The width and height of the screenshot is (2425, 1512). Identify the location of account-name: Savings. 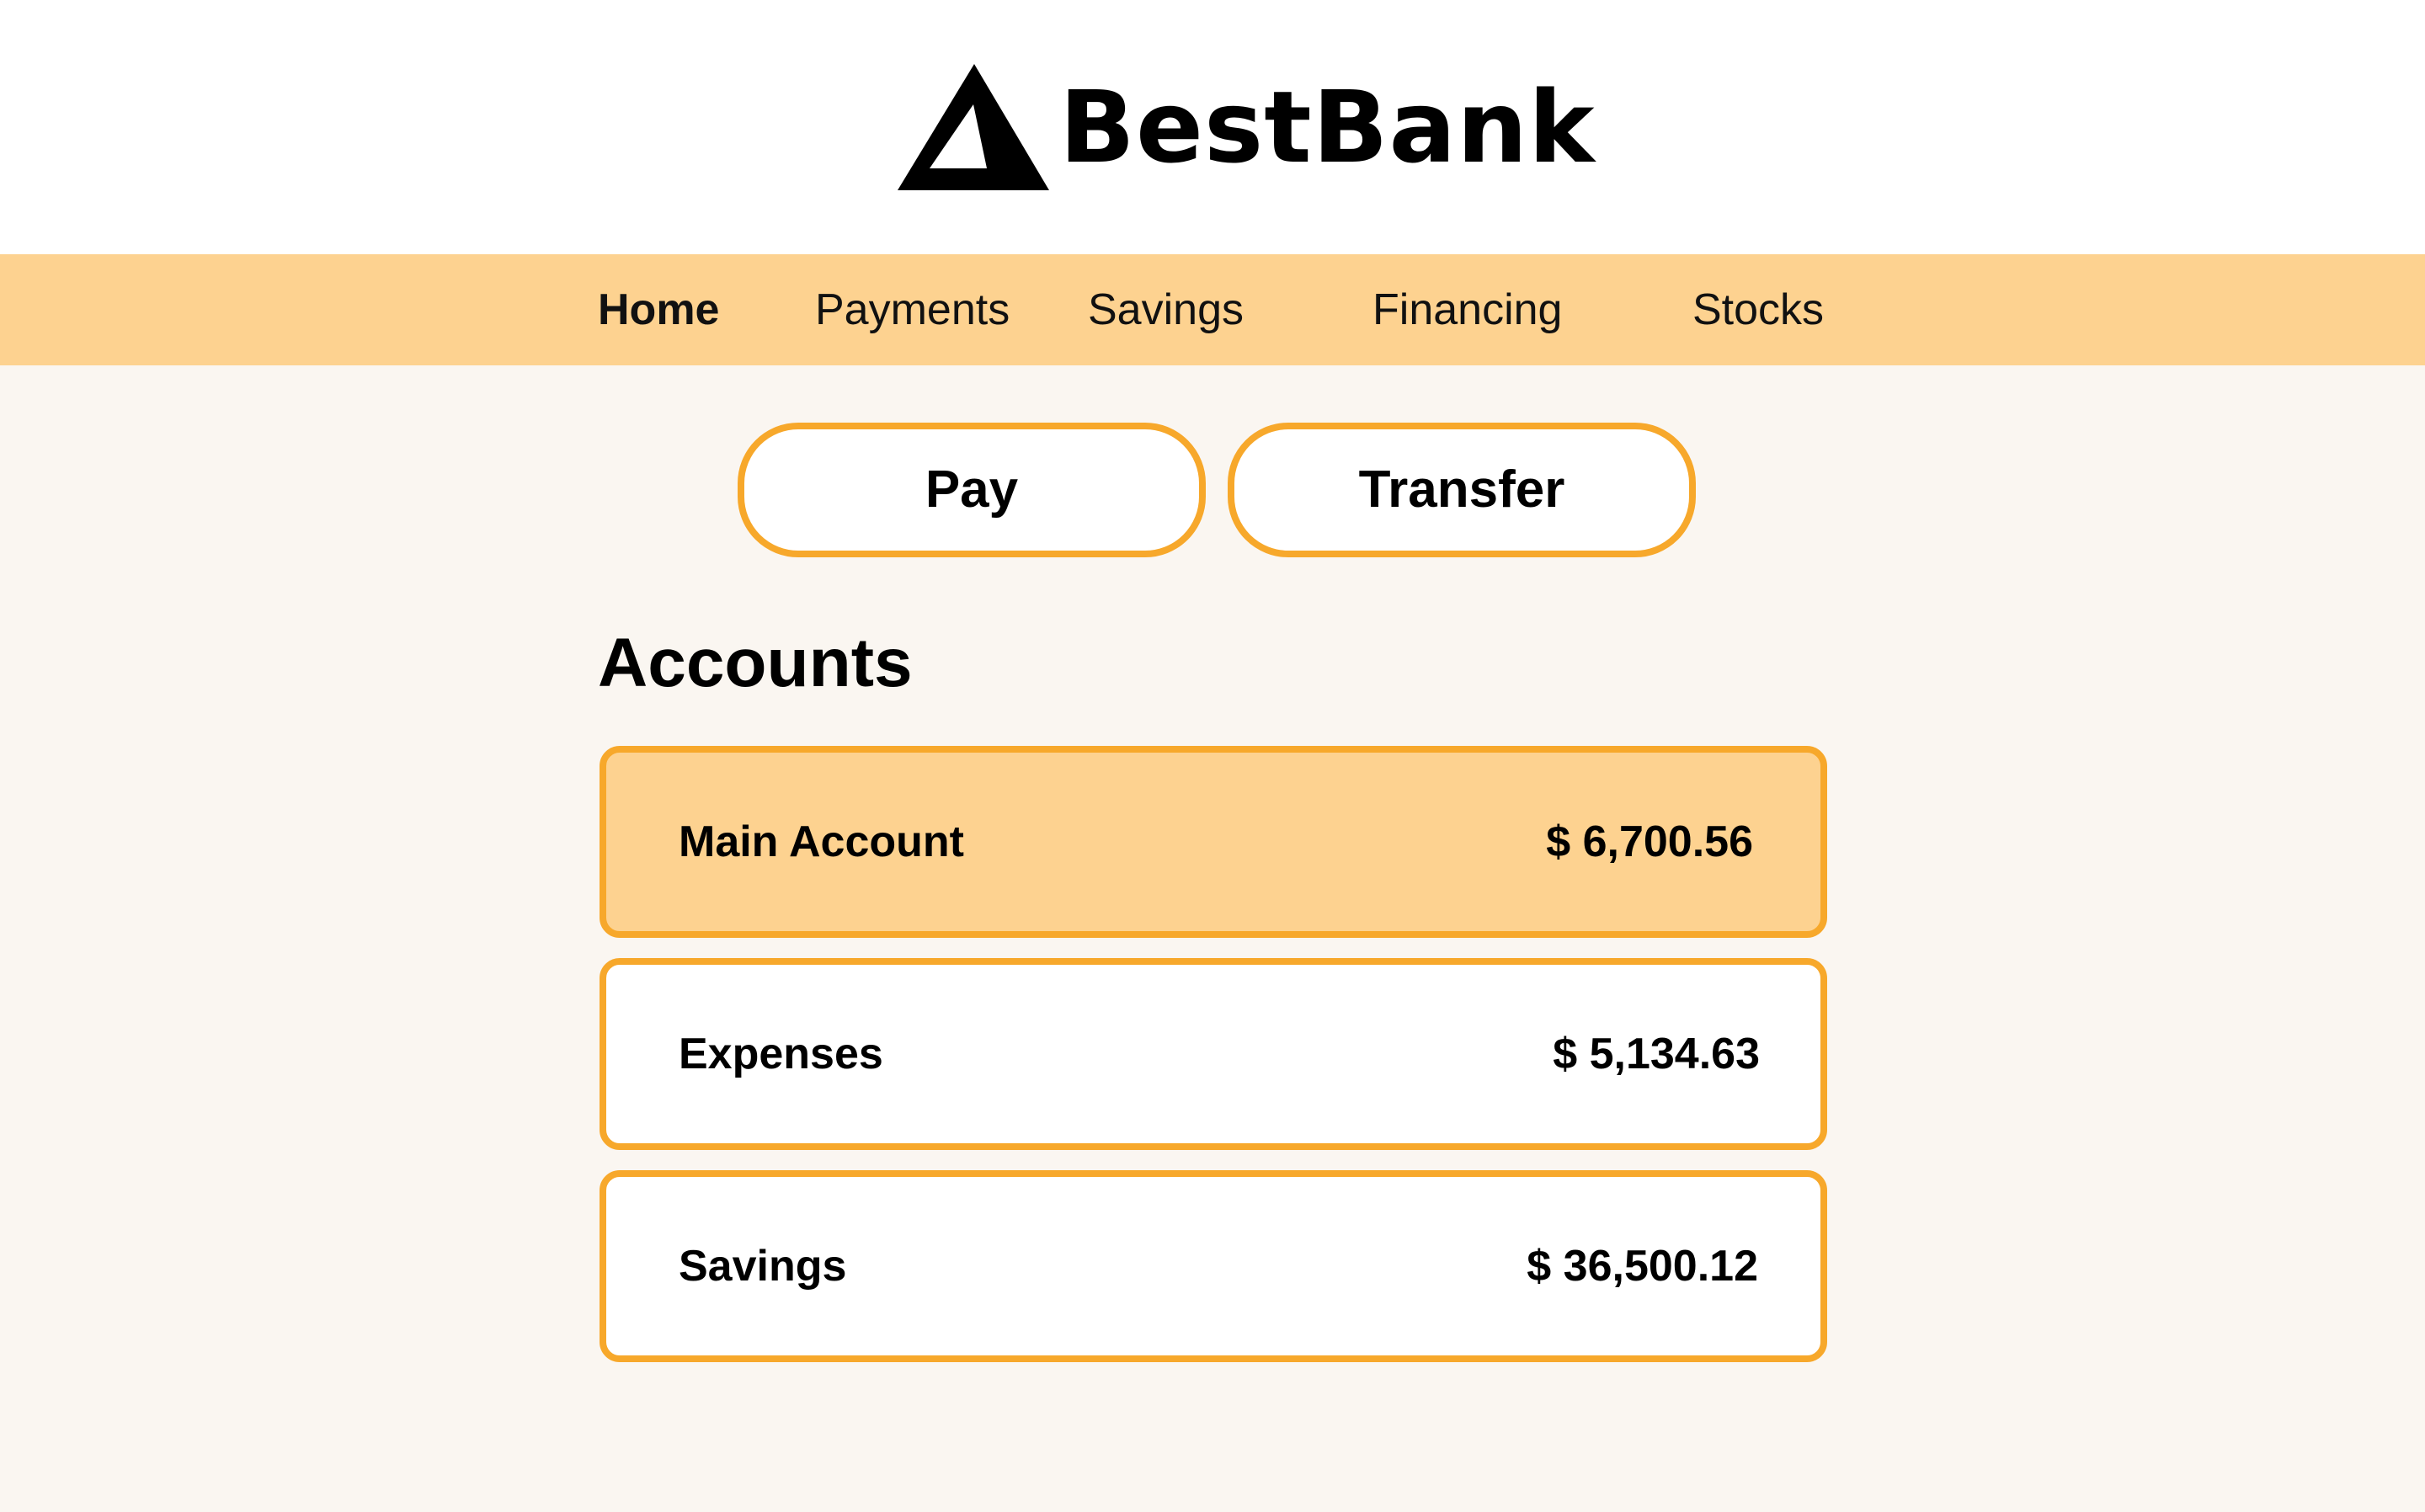
(763, 1266).